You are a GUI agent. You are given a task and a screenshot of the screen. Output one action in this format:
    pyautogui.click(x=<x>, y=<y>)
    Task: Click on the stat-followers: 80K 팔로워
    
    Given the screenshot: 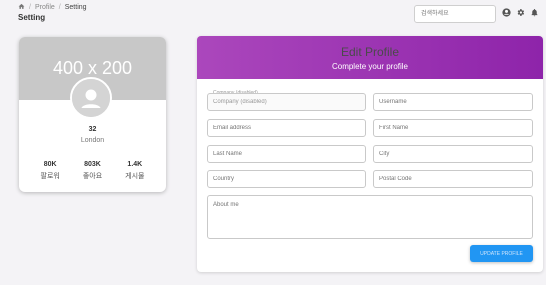 What is the action you would take?
    pyautogui.click(x=50, y=171)
    